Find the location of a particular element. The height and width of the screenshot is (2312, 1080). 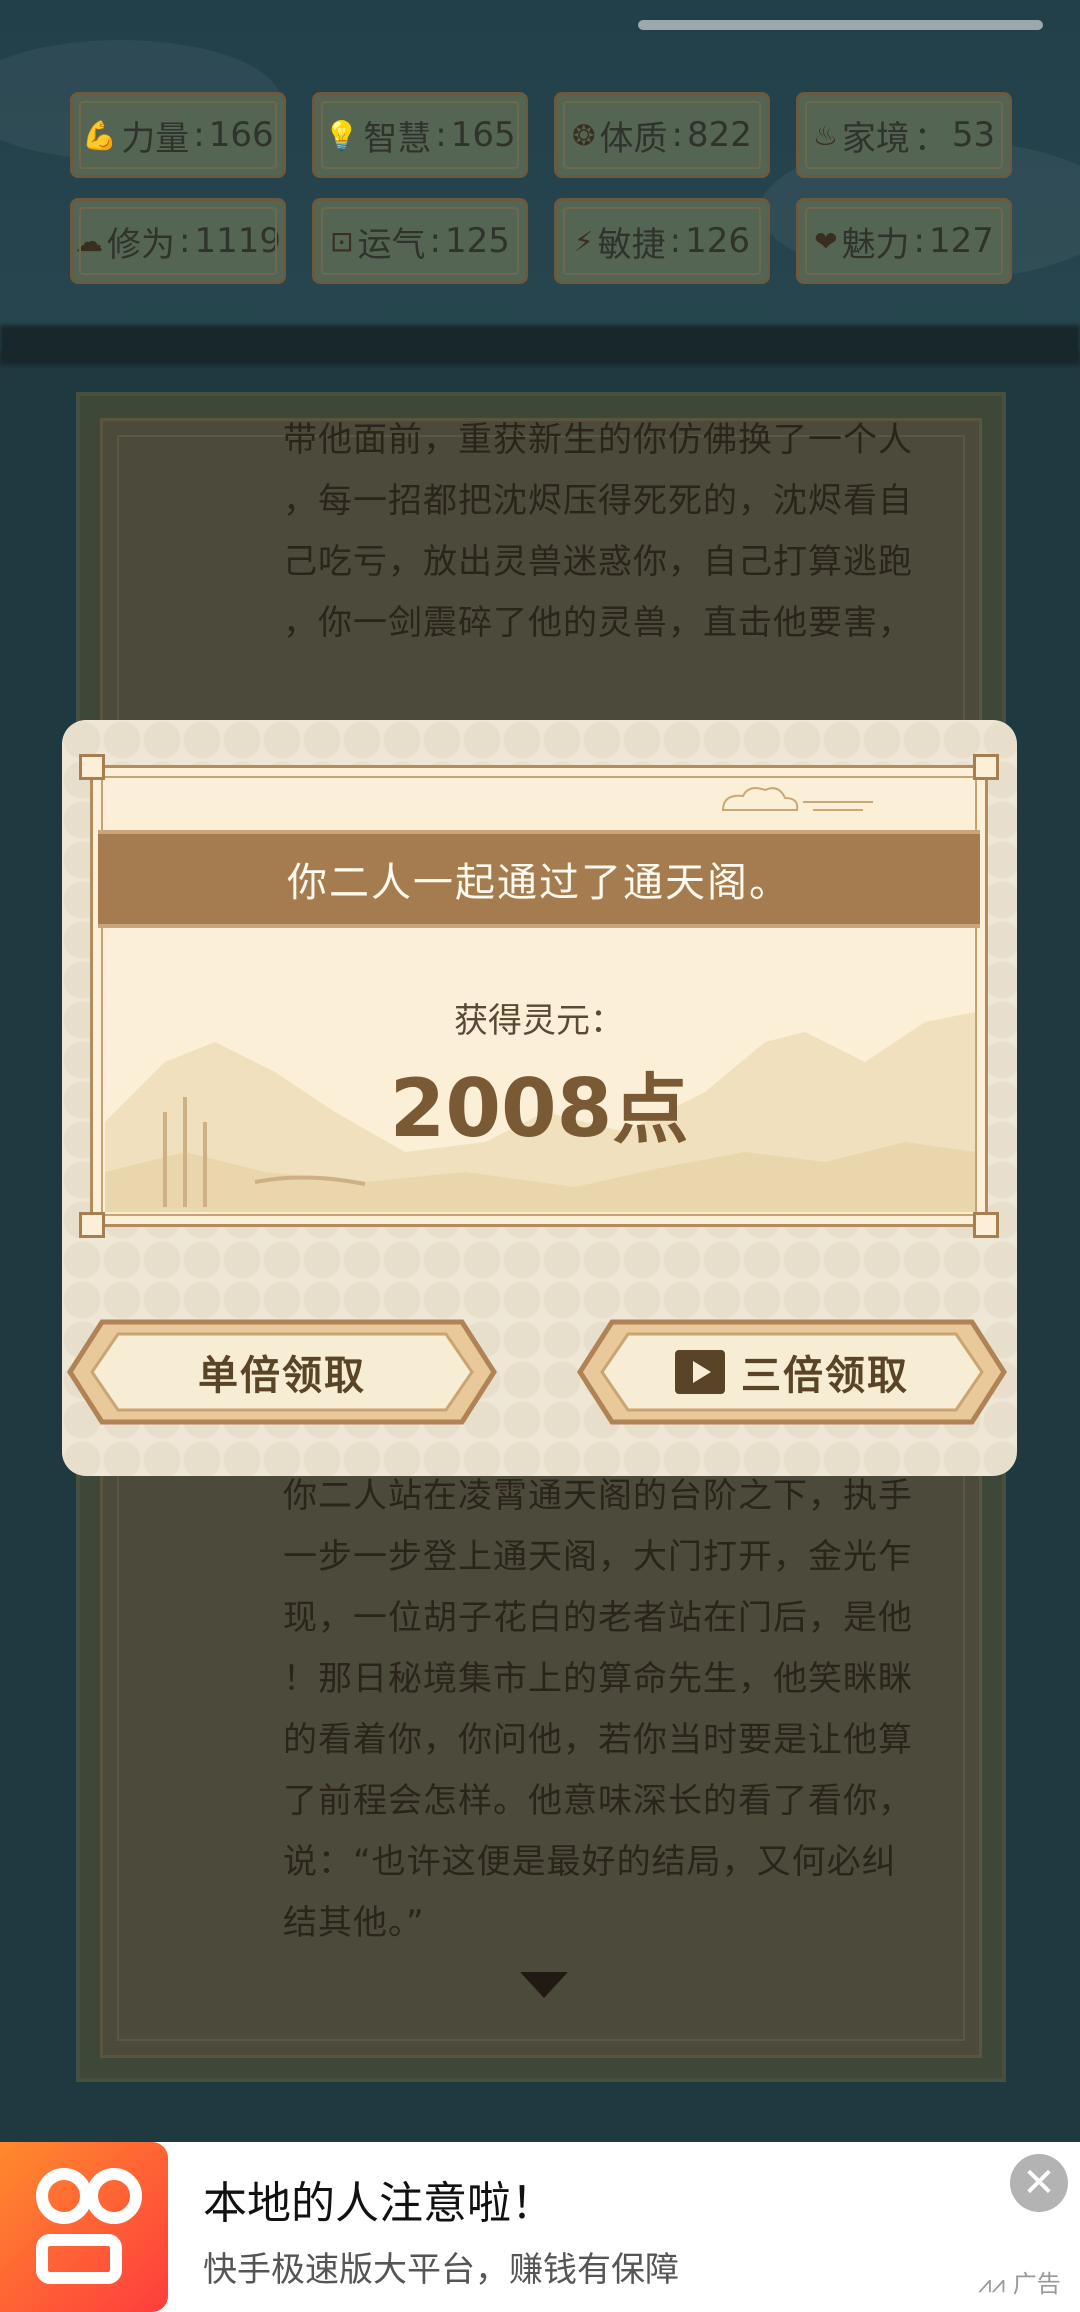

stat-label: 家境 is located at coordinates (875, 138).